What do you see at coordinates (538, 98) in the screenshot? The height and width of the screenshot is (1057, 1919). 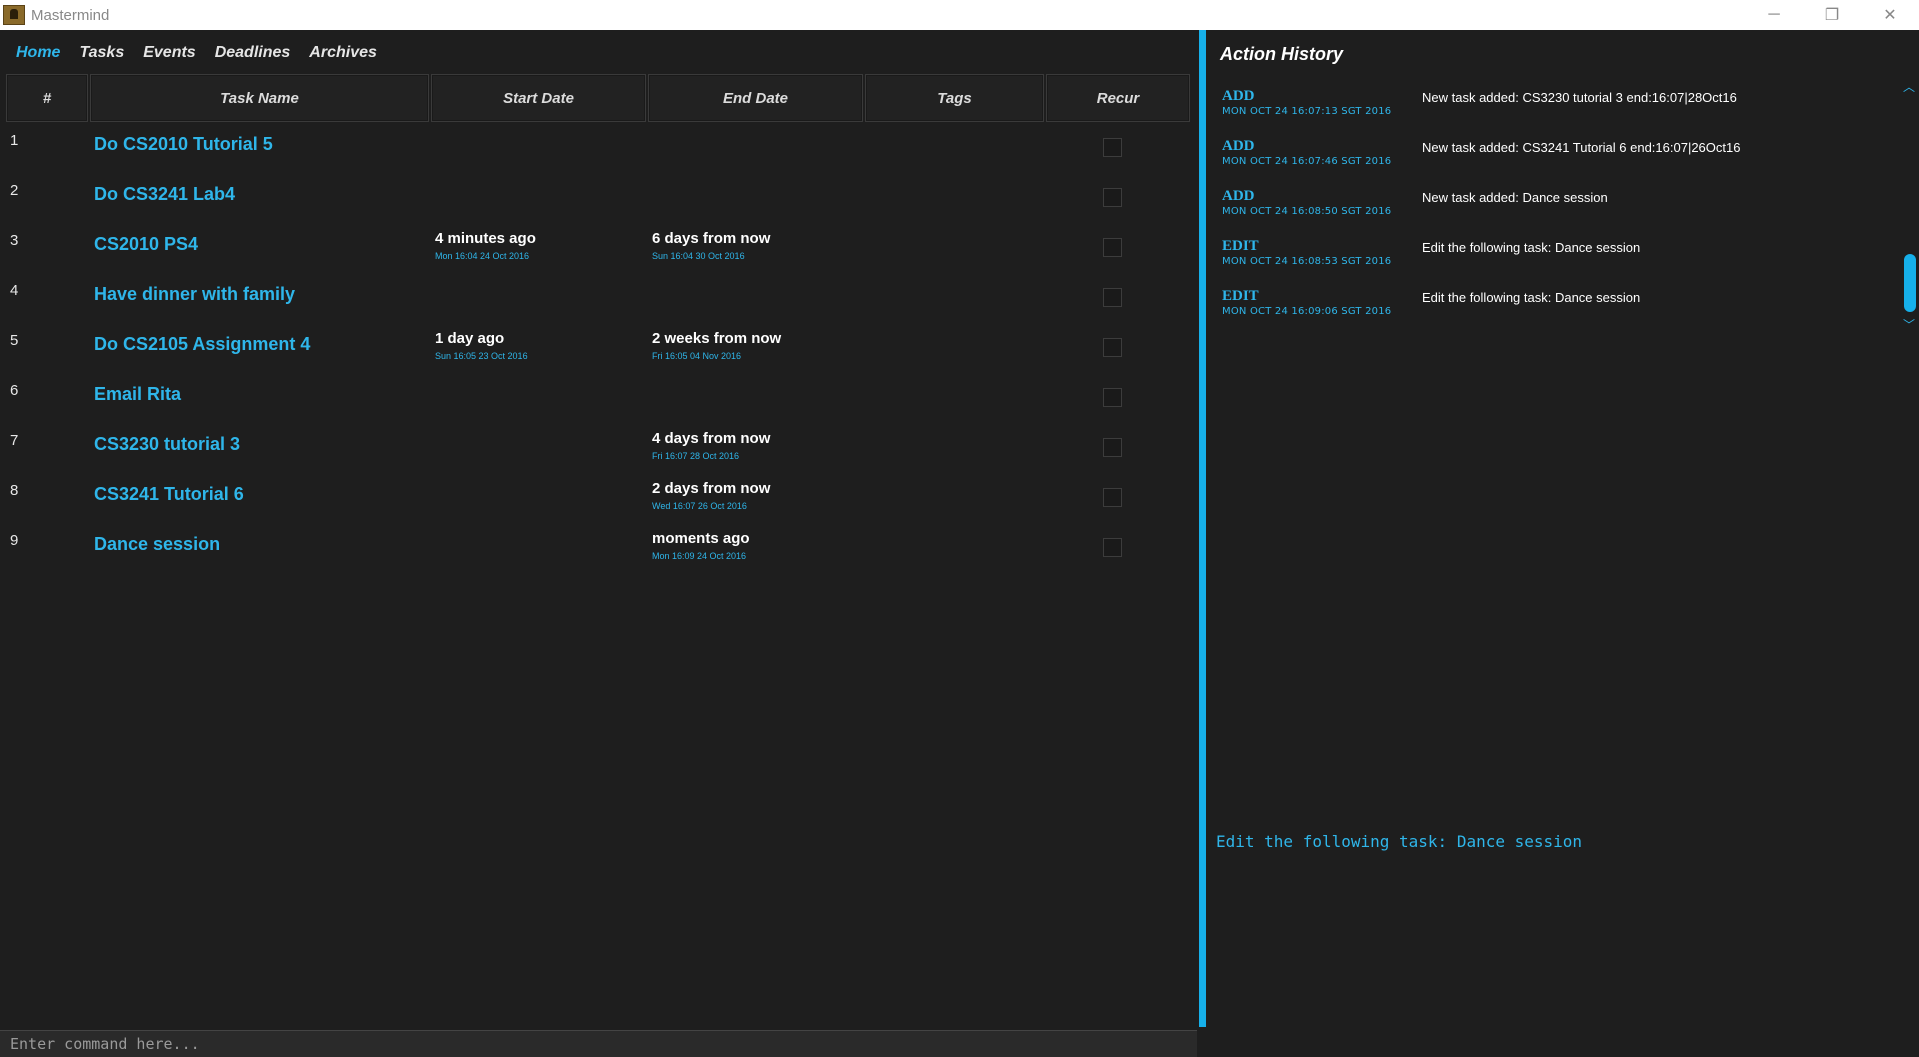 I see `column-header-start-date: Start Date` at bounding box center [538, 98].